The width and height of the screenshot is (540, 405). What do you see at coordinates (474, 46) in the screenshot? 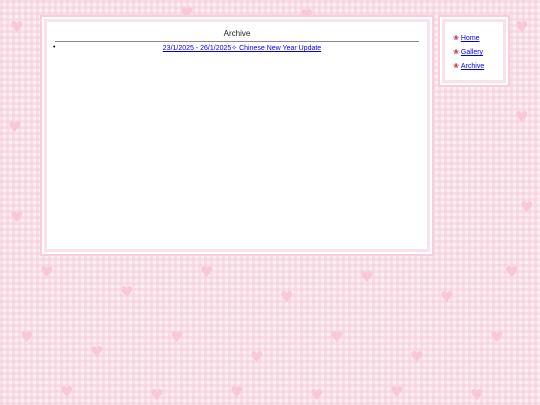
I see `nav-menu: ❀ Home ❀ Gallery ❀ Archive` at bounding box center [474, 46].